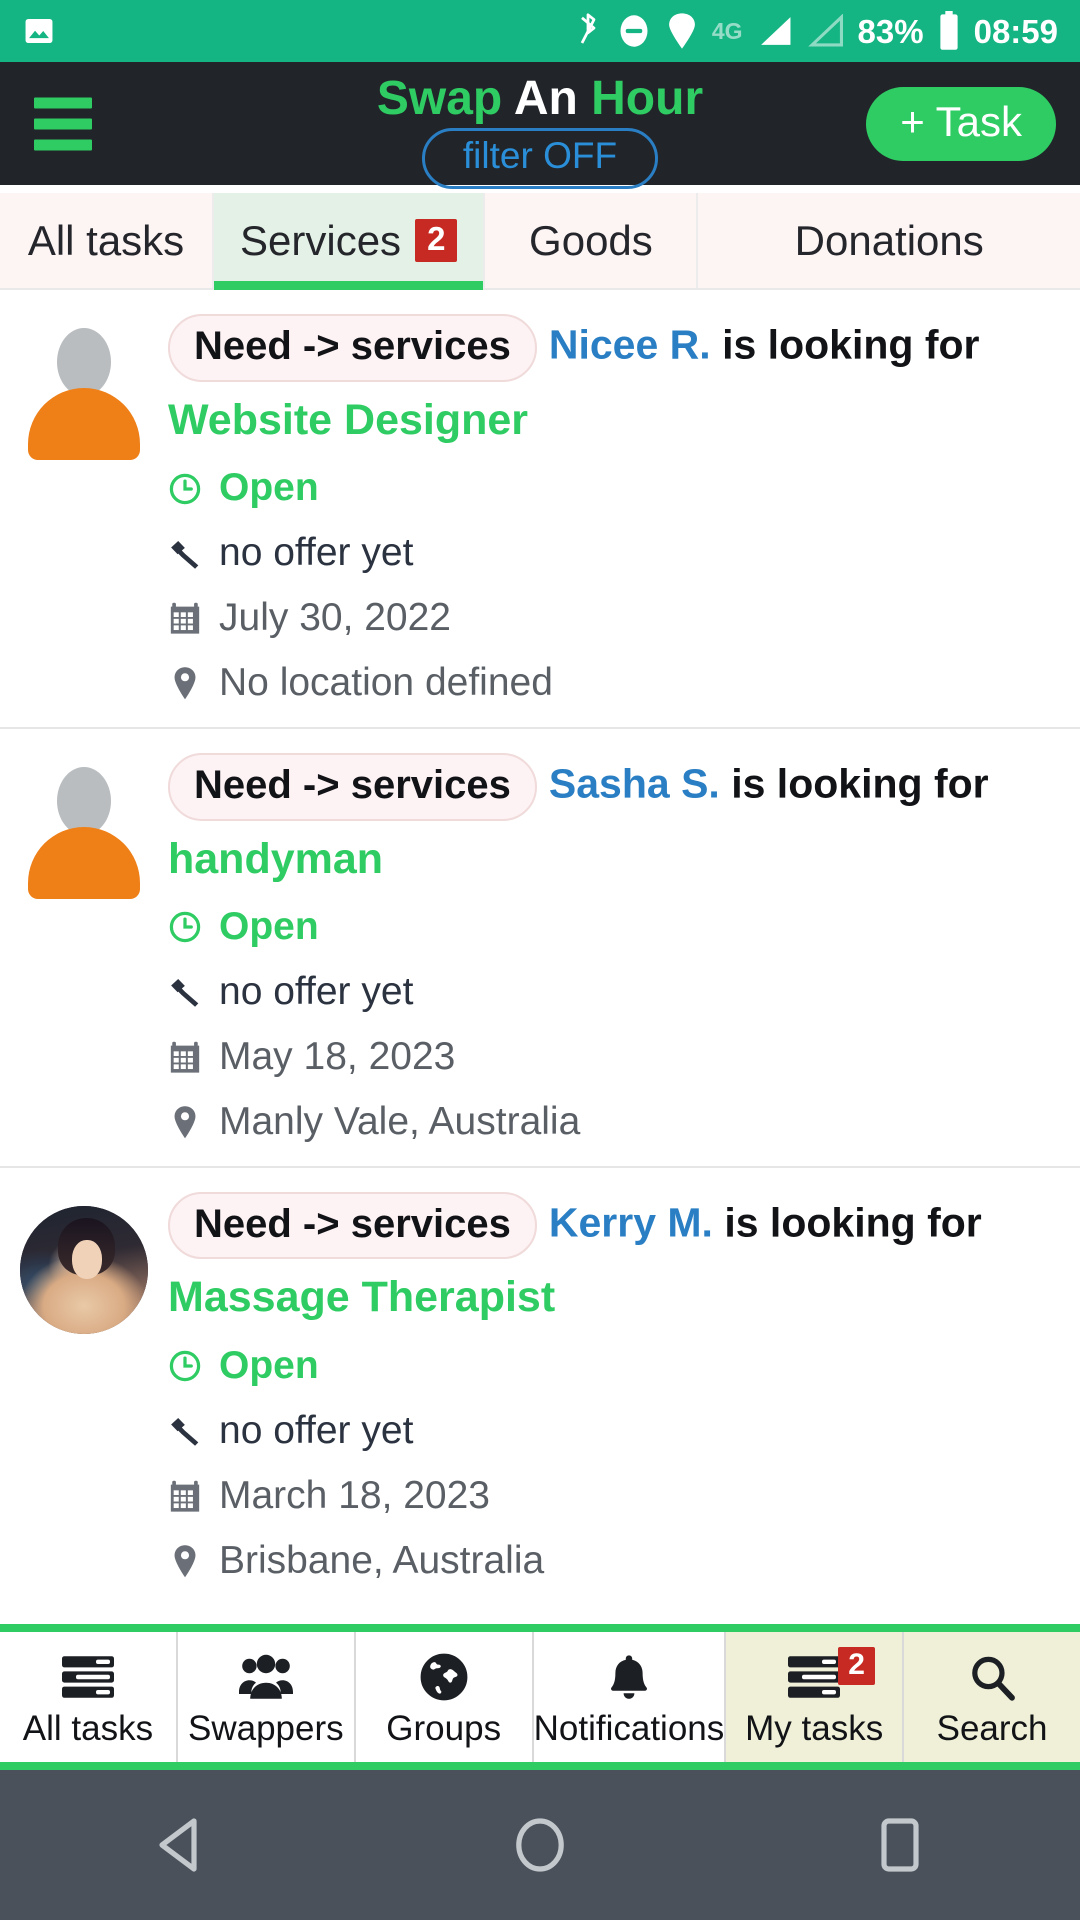 This screenshot has width=1080, height=1920. I want to click on home-circle-icon, so click(540, 1845).